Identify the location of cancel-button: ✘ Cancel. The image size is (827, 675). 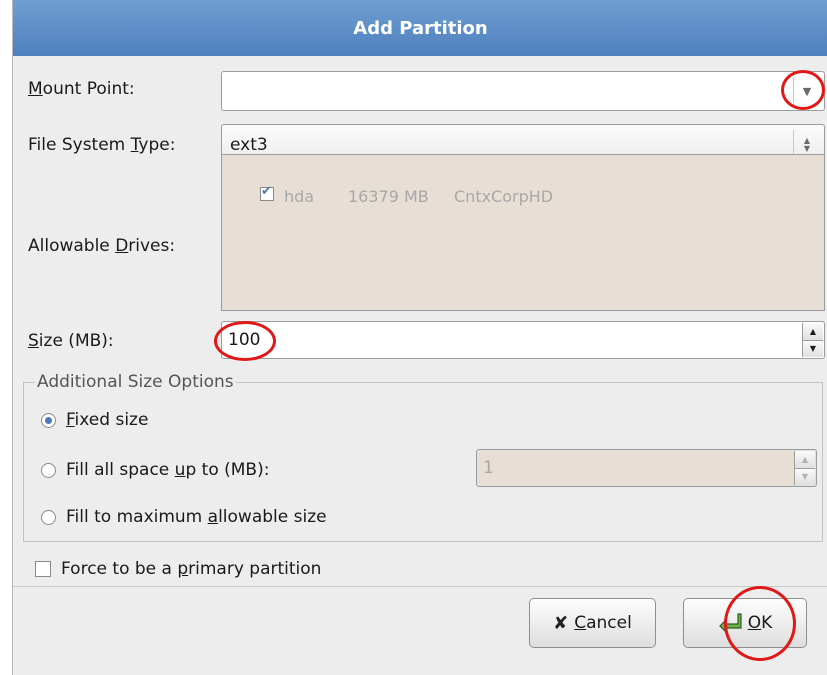
(592, 623).